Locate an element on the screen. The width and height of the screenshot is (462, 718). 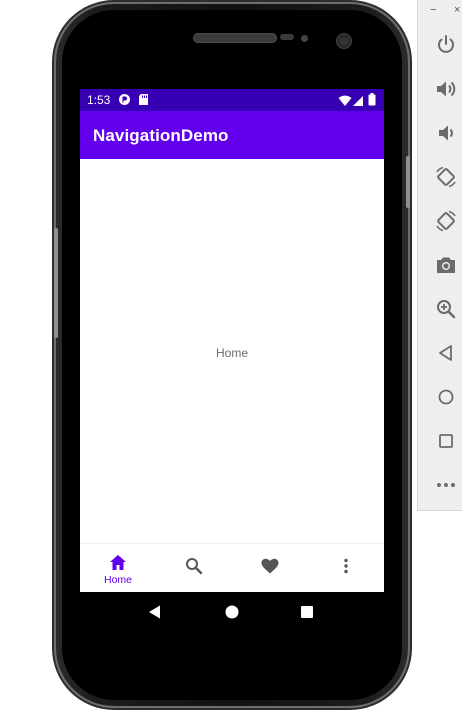
rotate-right-icon is located at coordinates (446, 221).